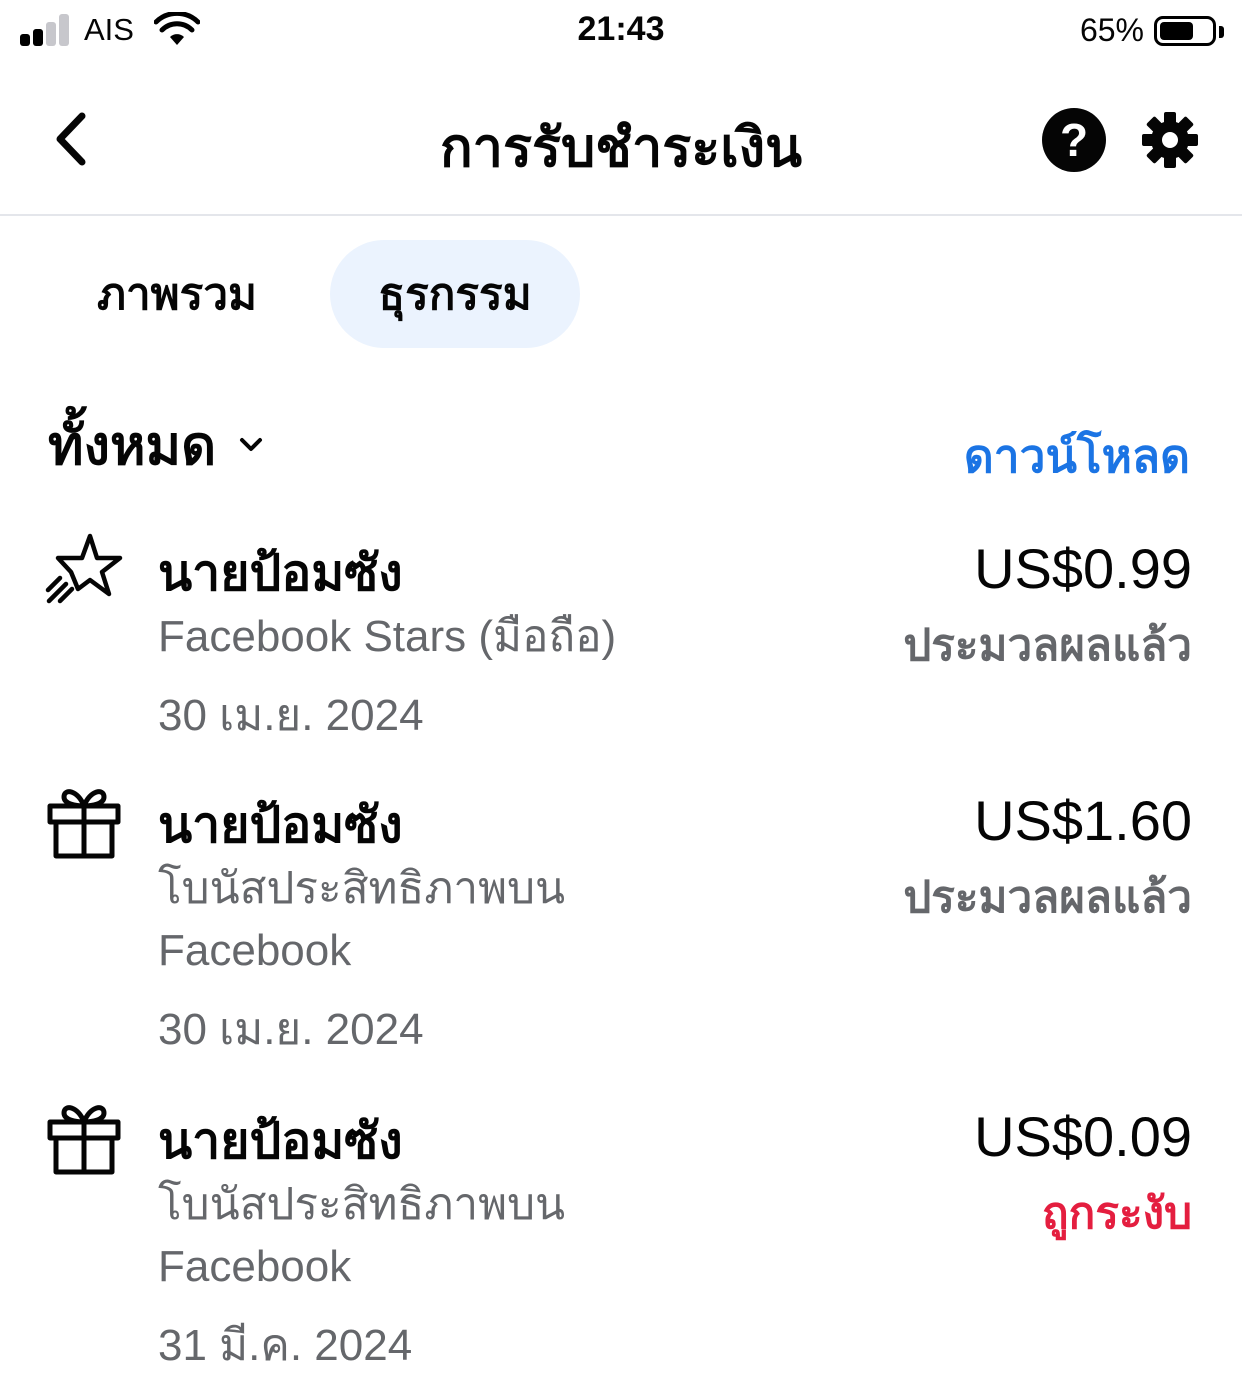 This screenshot has width=1242, height=1380. Describe the element at coordinates (455, 294) in the screenshot. I see `tab-transactions: ธุรกรรม` at that location.